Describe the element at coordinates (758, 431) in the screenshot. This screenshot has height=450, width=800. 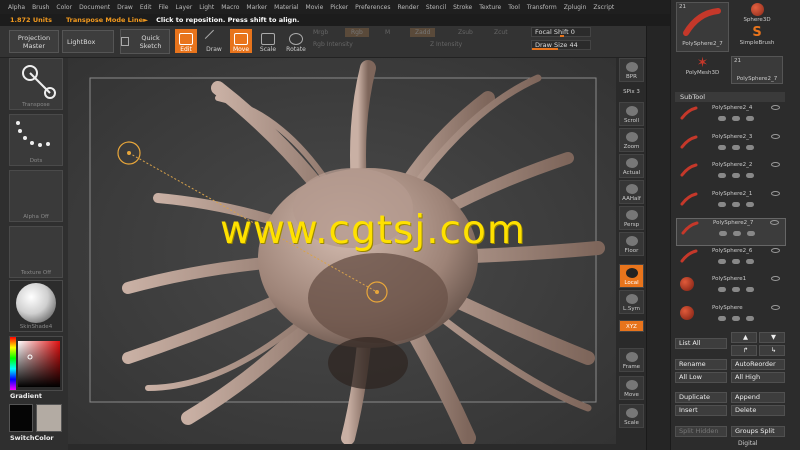
I see `groups-split-button: Groups Split` at that location.